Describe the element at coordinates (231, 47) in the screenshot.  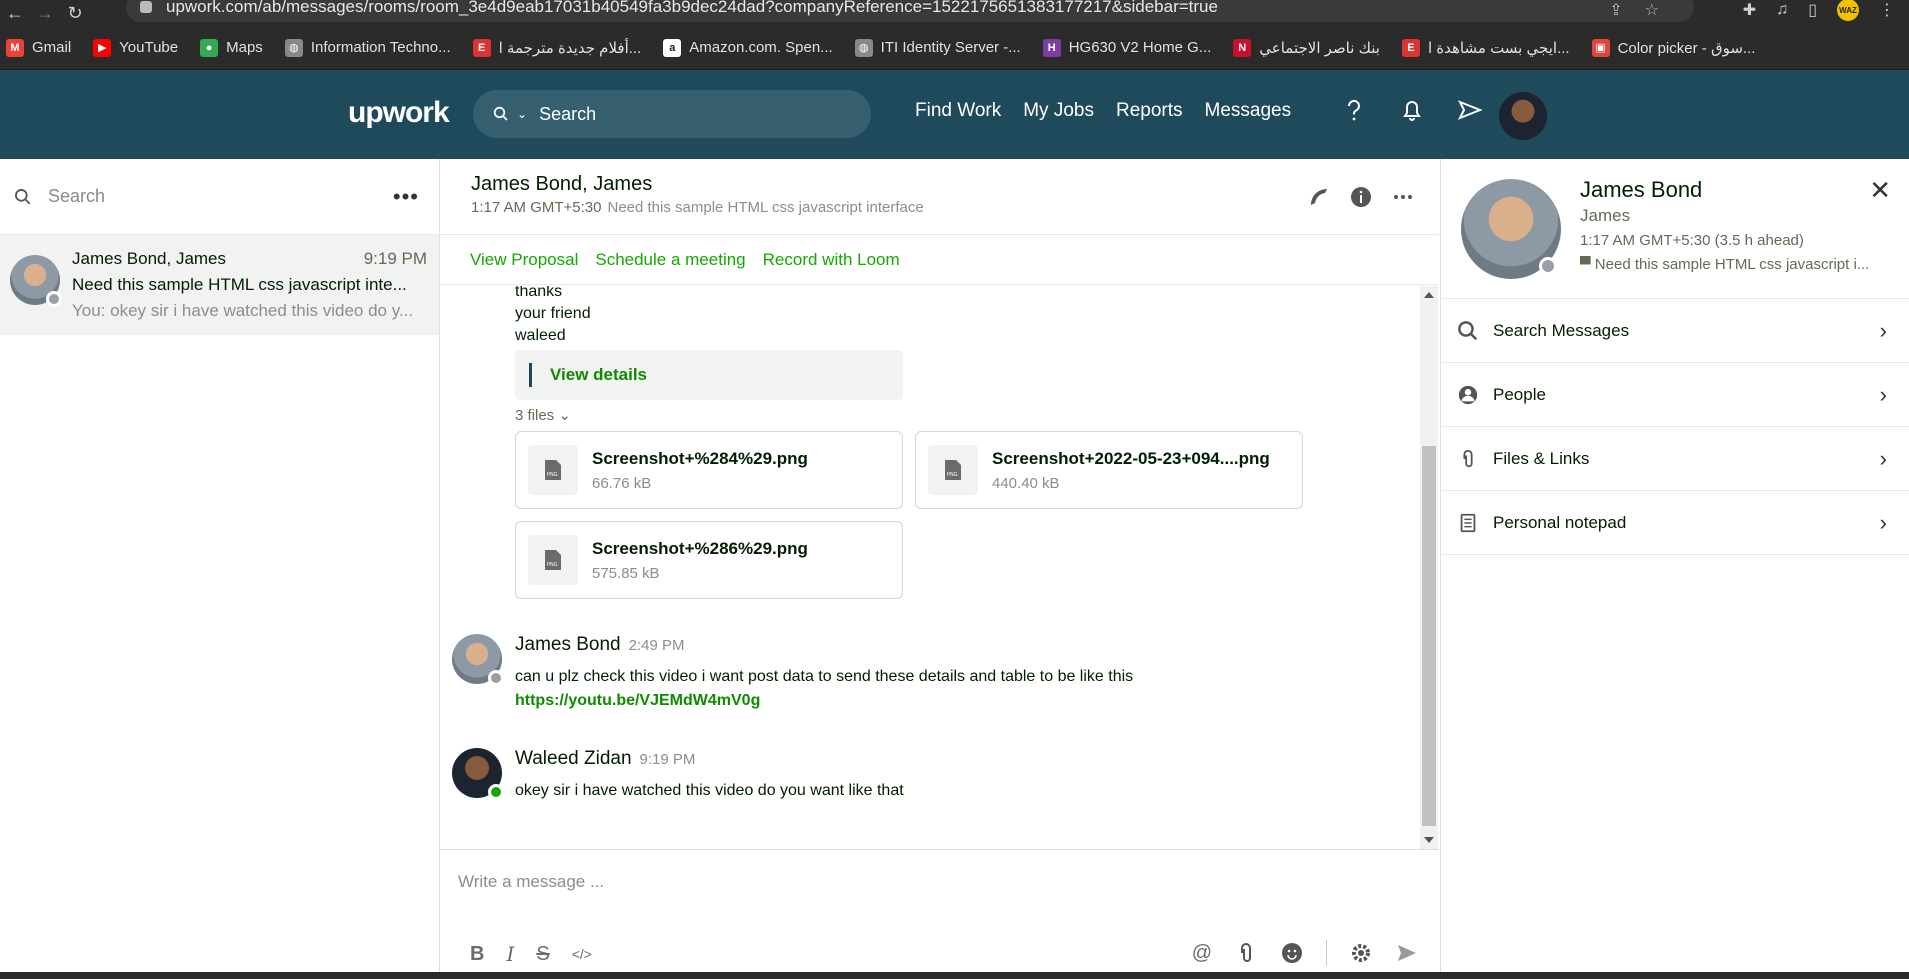
I see `bookmark-item: ● Maps` at that location.